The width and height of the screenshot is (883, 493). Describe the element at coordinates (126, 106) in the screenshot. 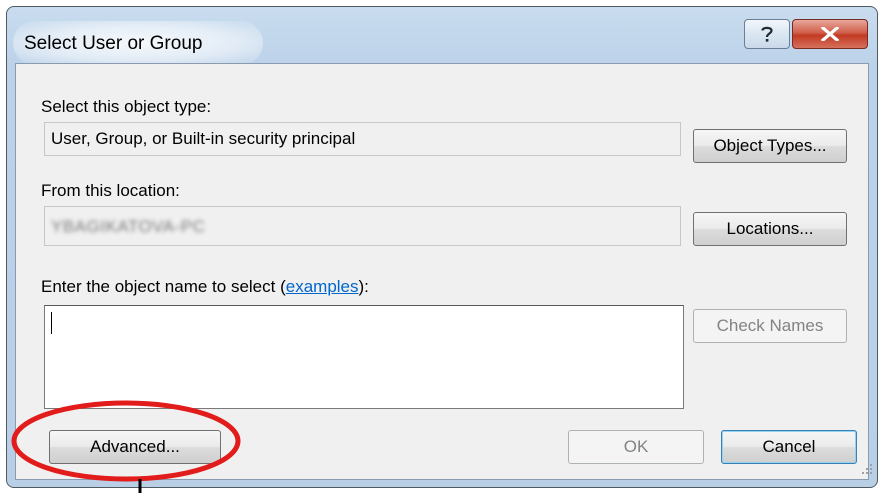

I see `object-type-label: Select this object type:` at that location.